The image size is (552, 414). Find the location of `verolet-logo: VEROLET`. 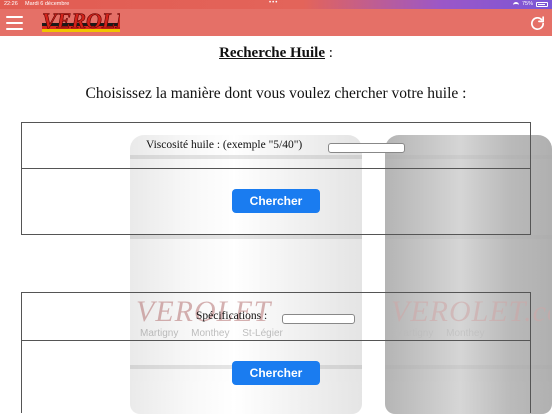

verolet-logo: VEROLET is located at coordinates (81, 22).